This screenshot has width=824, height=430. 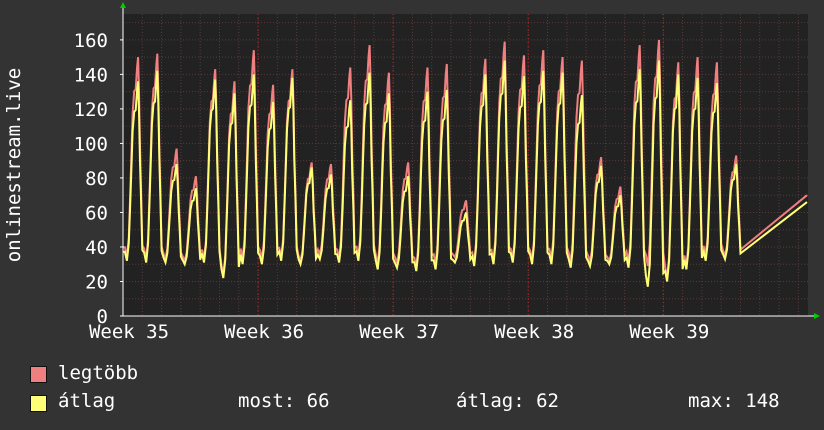 What do you see at coordinates (734, 401) in the screenshot?
I see `stat-maximum: max: 148` at bounding box center [734, 401].